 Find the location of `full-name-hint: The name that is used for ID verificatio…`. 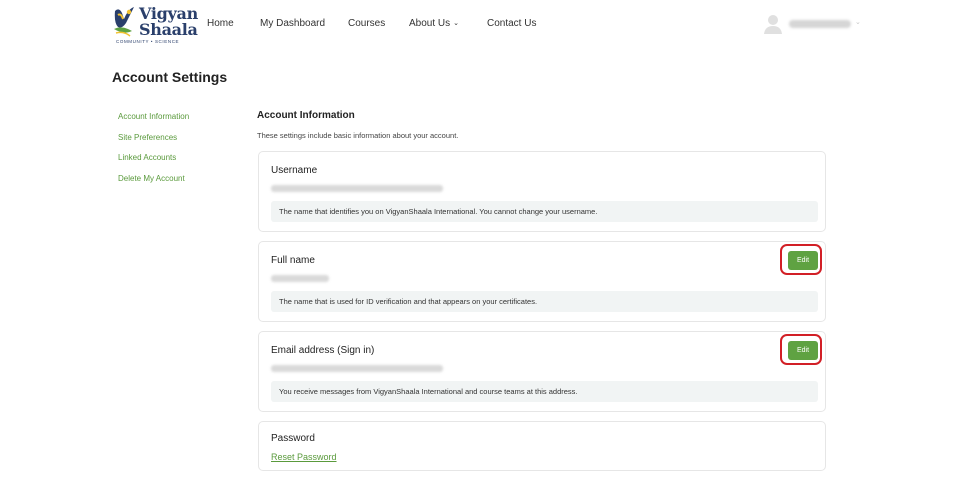

full-name-hint: The name that is used for ID verificatio… is located at coordinates (544, 301).